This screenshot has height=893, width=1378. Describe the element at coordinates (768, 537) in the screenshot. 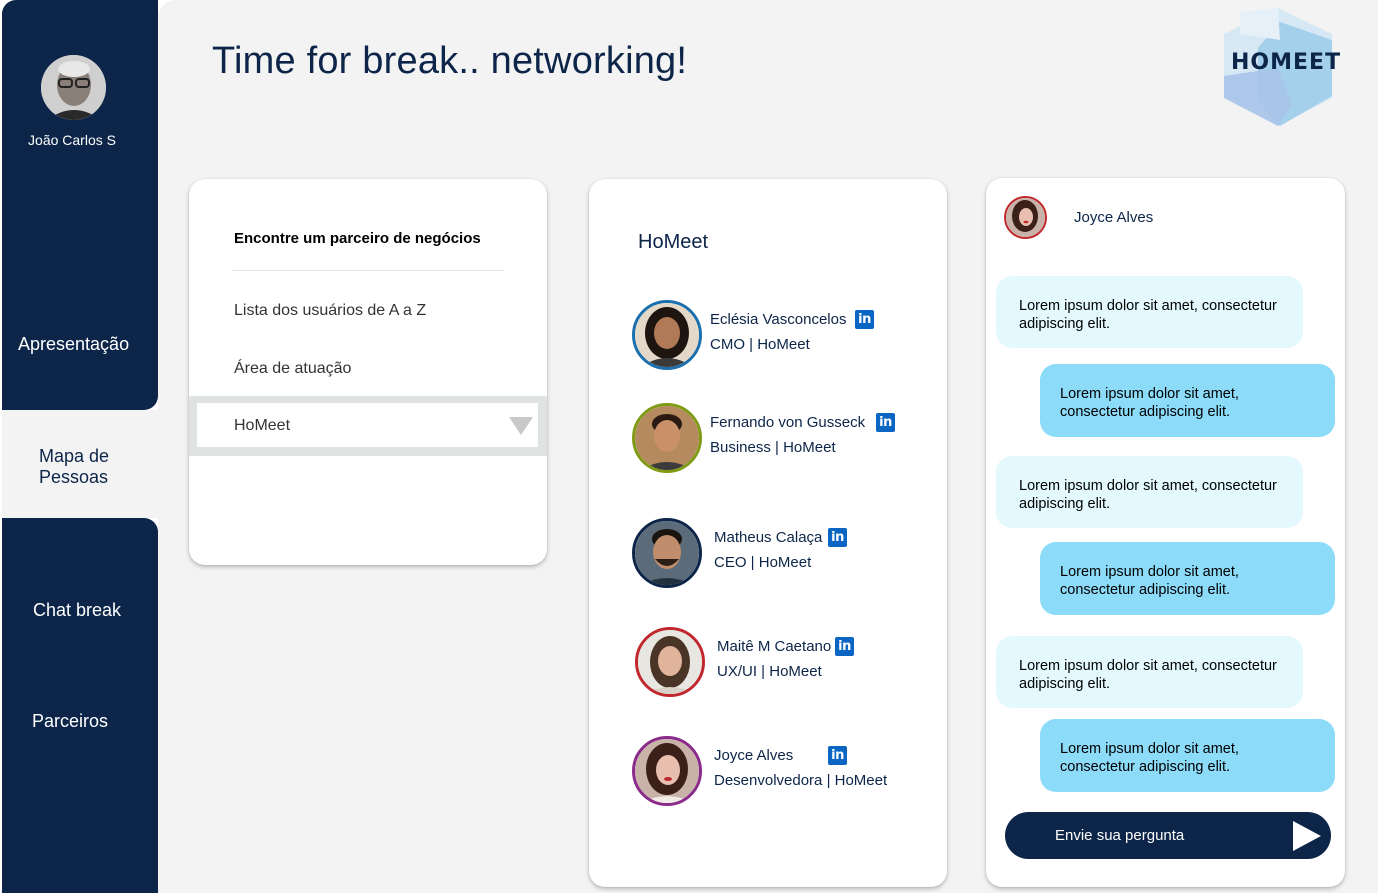

I see `person-name: Matheus Calaça` at that location.